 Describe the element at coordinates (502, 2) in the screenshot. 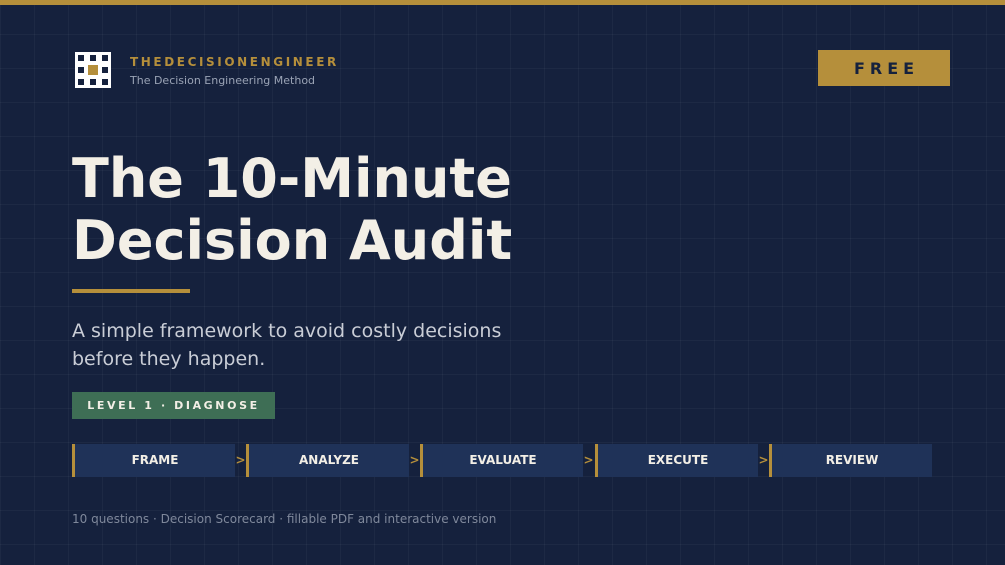

I see `top-accent-bar` at that location.